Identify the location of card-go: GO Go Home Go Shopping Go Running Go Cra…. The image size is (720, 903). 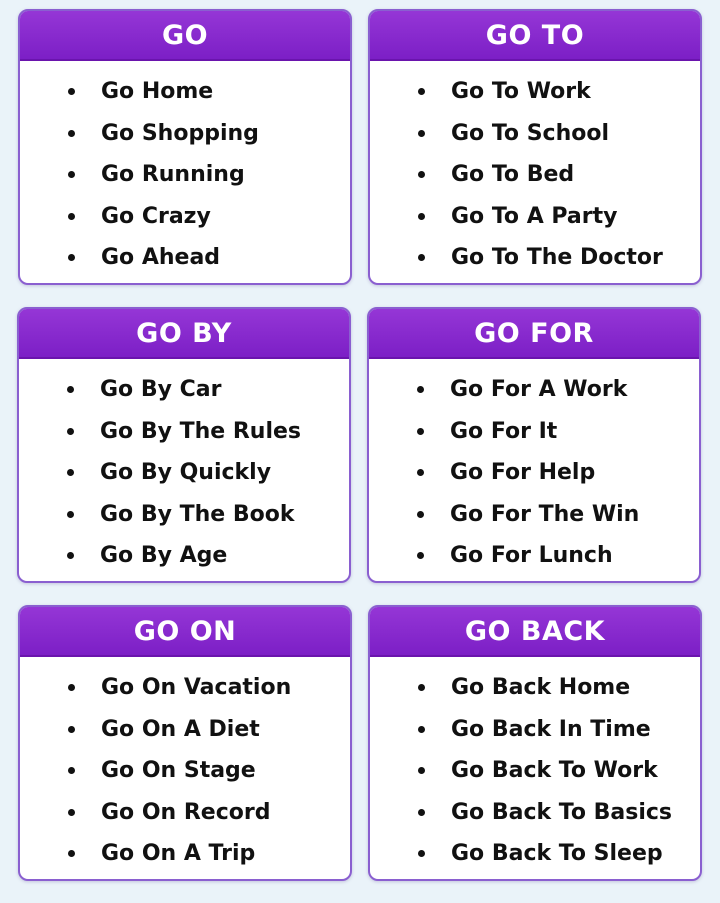
(185, 147).